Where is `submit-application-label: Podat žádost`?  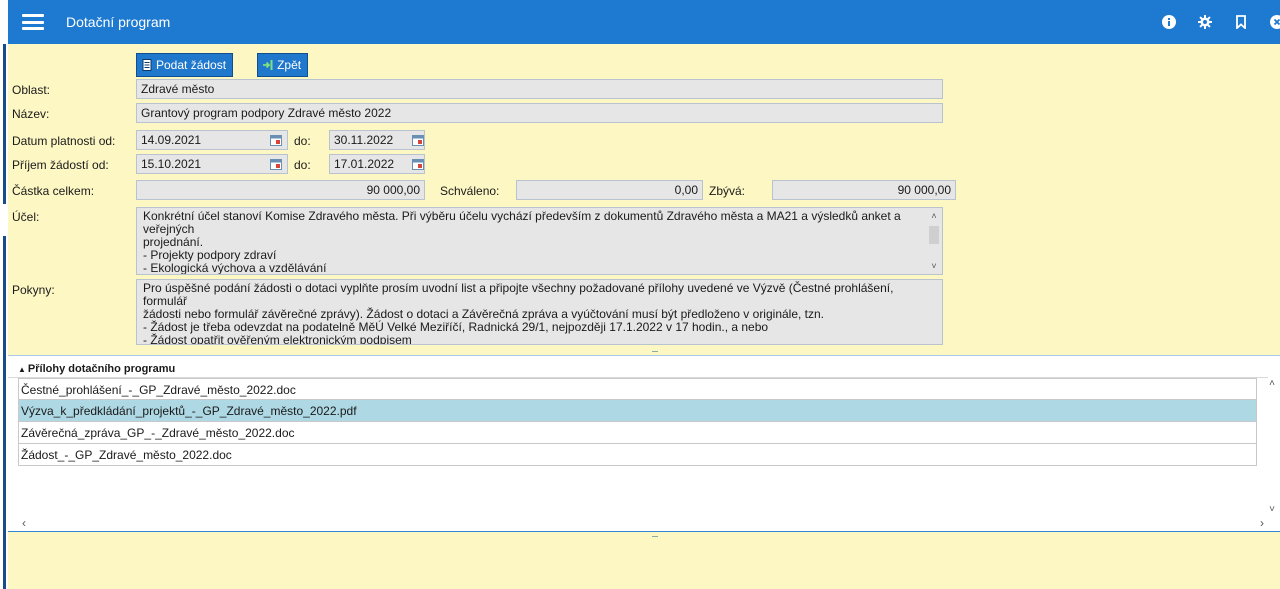
submit-application-label: Podat žádost is located at coordinates (191, 65).